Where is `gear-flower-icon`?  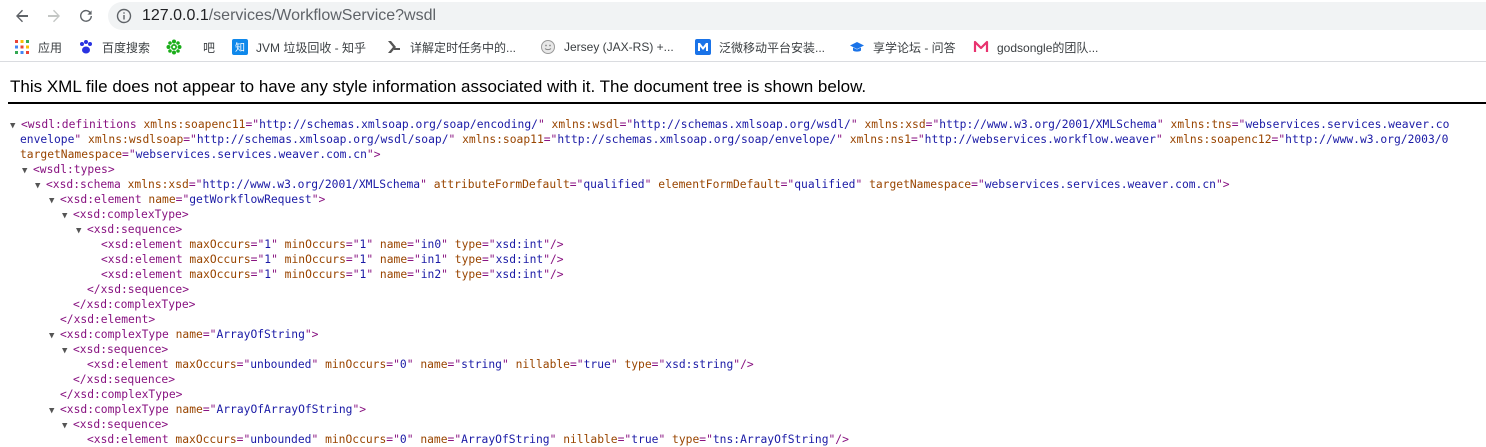
gear-flower-icon is located at coordinates (174, 47).